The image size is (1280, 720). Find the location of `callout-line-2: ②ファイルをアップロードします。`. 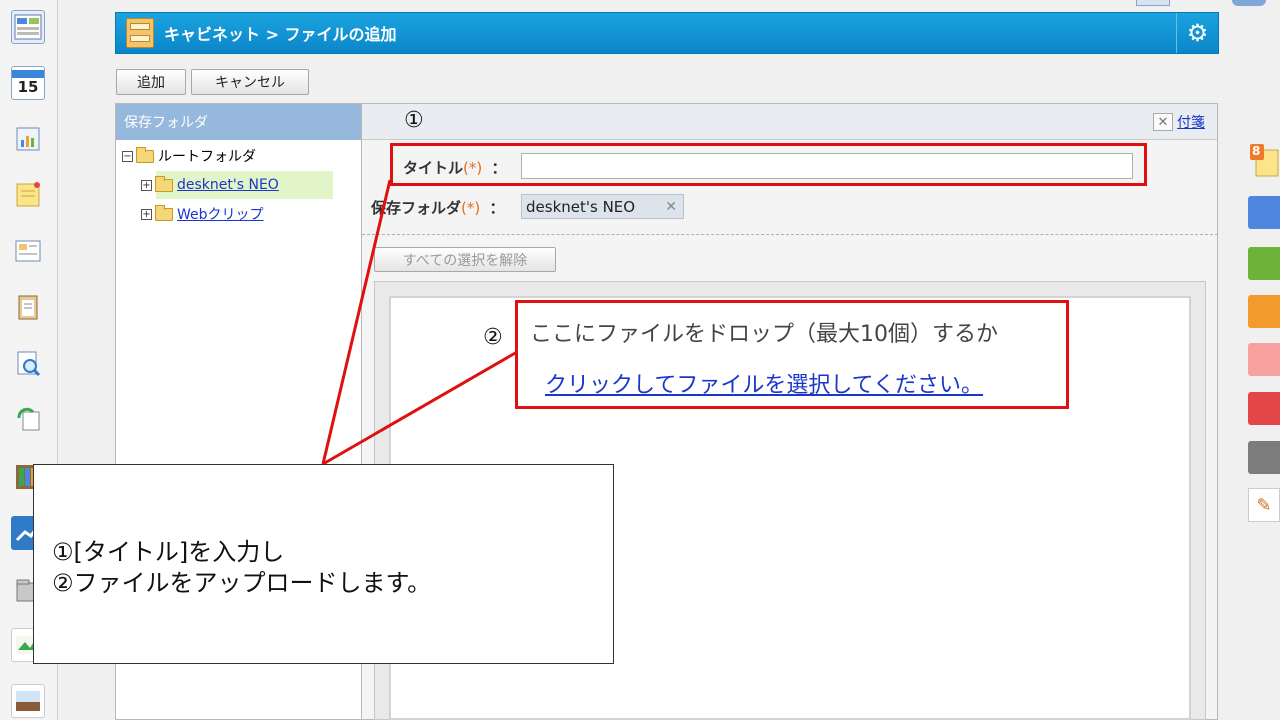

callout-line-2: ②ファイルをアップロードします。 is located at coordinates (242, 583).